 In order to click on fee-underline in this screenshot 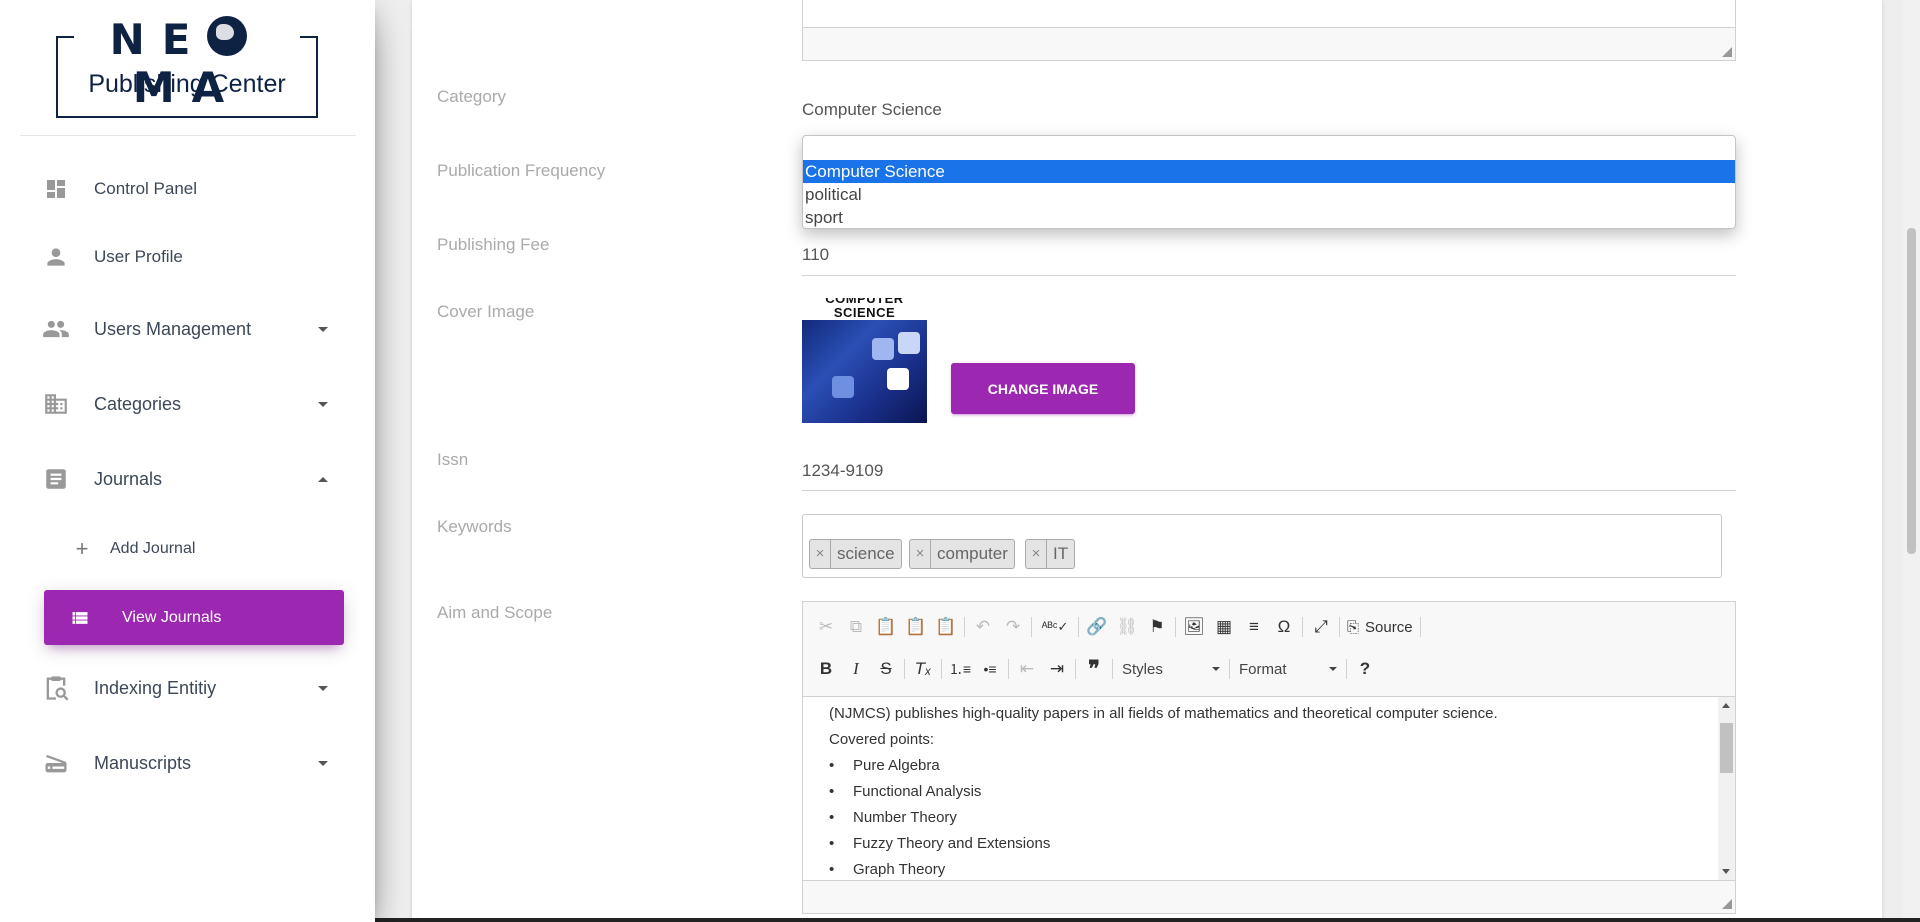, I will do `click(1269, 275)`.